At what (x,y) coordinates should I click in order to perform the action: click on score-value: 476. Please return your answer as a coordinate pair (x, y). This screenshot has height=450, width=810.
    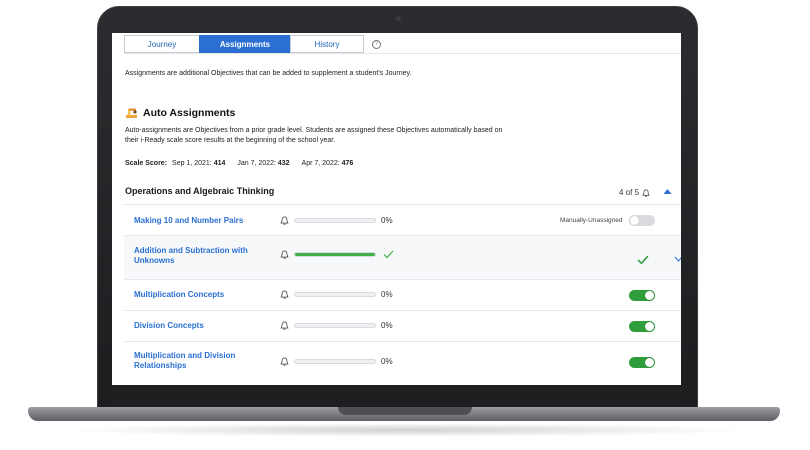
    Looking at the image, I should click on (347, 163).